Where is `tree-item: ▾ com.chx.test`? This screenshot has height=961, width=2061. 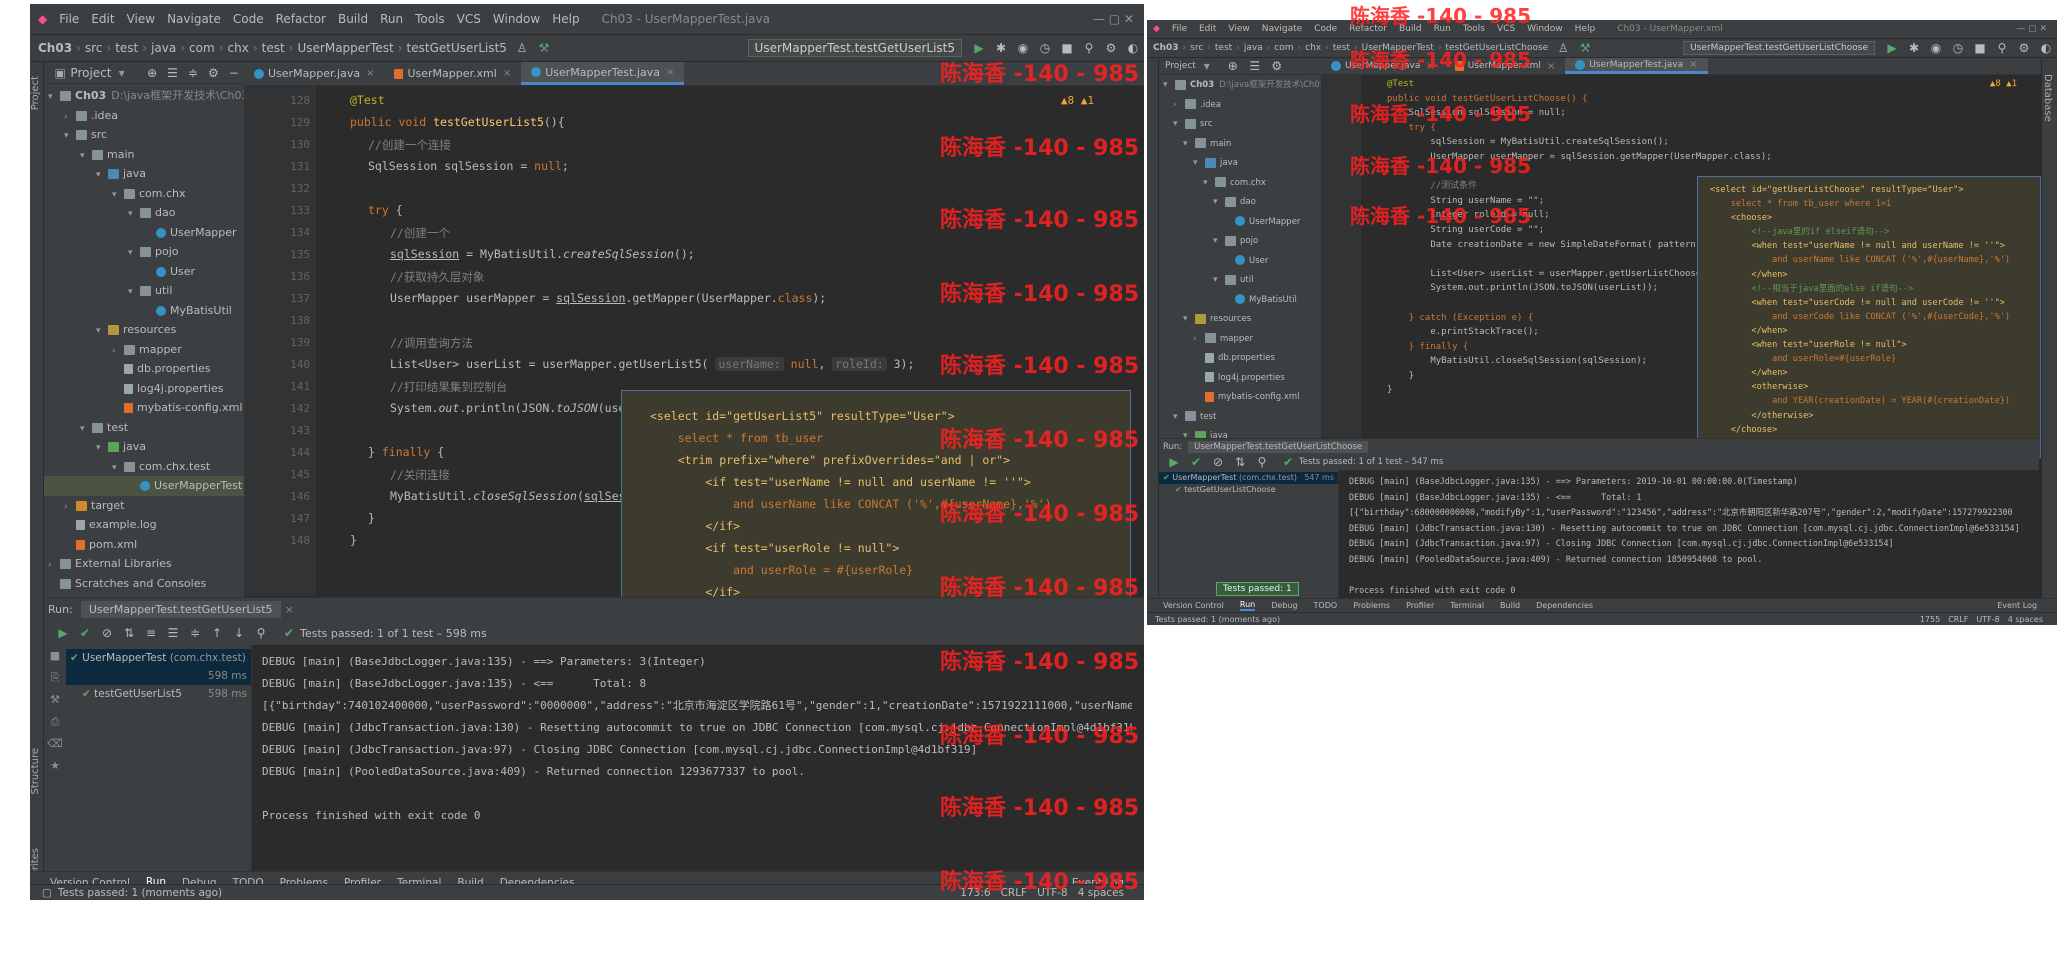
tree-item: ▾ com.chx.test is located at coordinates (144, 467).